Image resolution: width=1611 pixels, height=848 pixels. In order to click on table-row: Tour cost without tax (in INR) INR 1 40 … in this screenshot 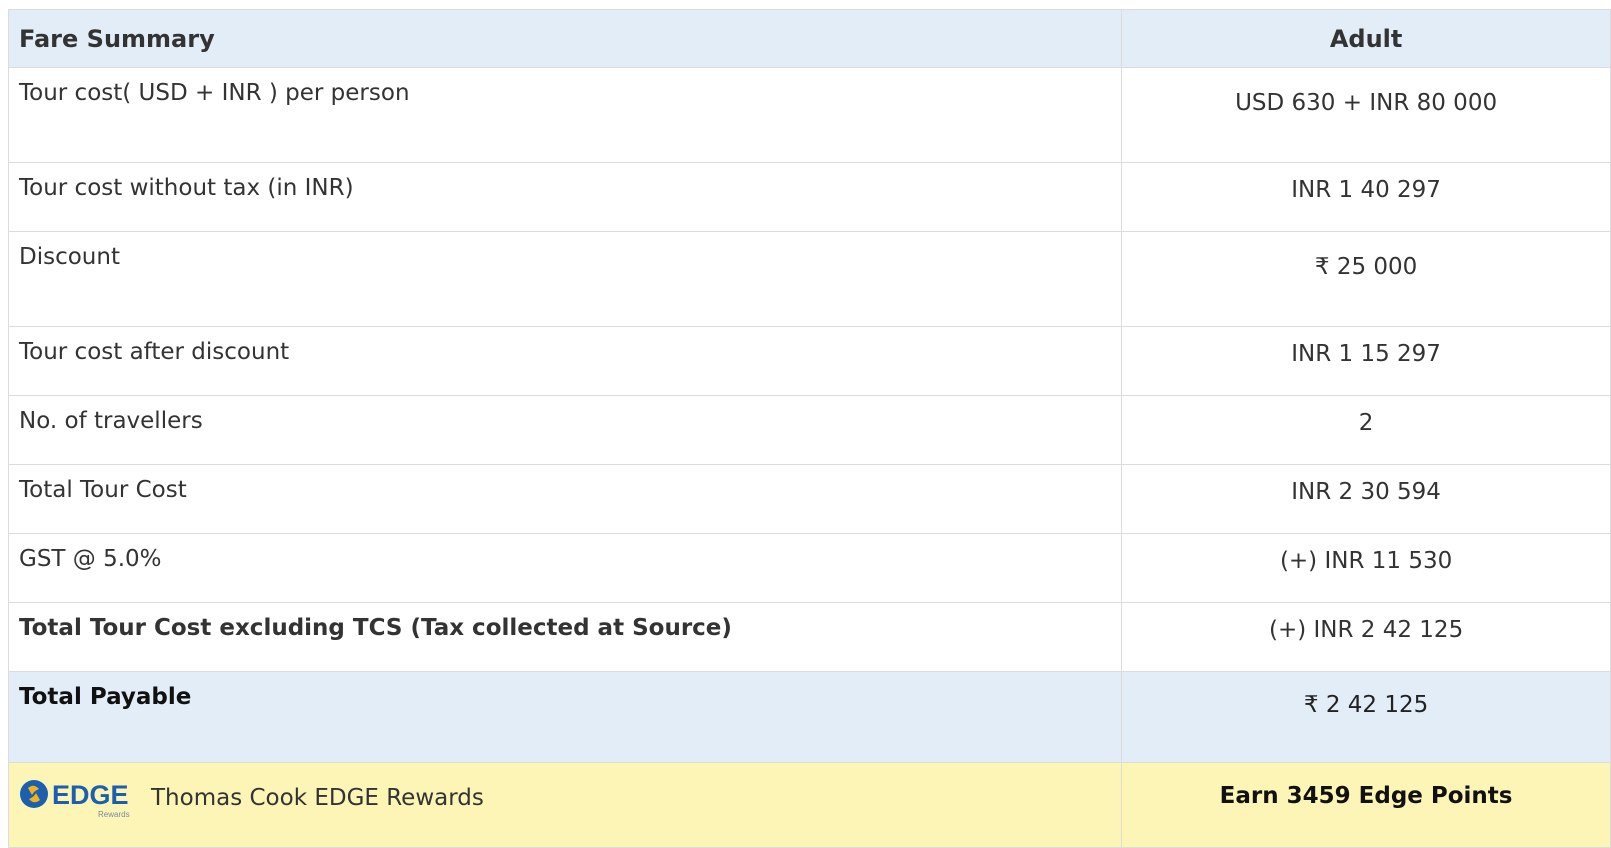, I will do `click(809, 197)`.